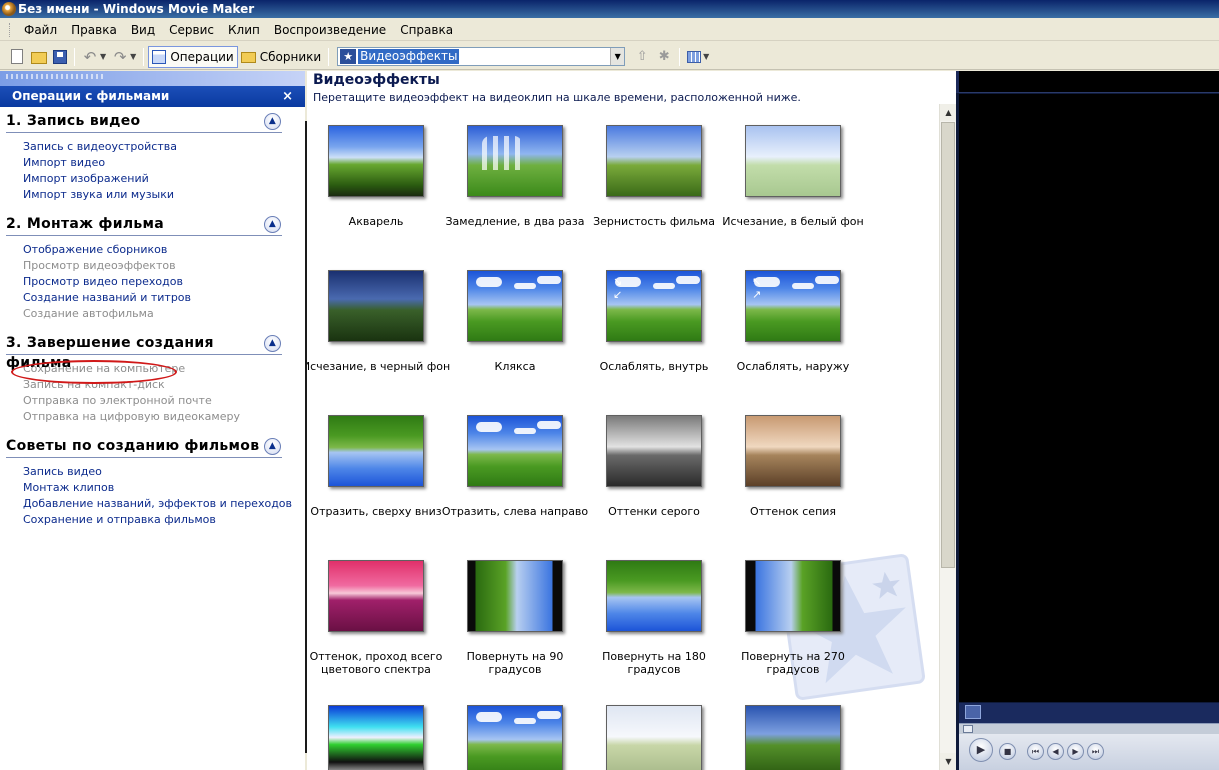  Describe the element at coordinates (17, 57) in the screenshot. I see `new-project-button` at that location.